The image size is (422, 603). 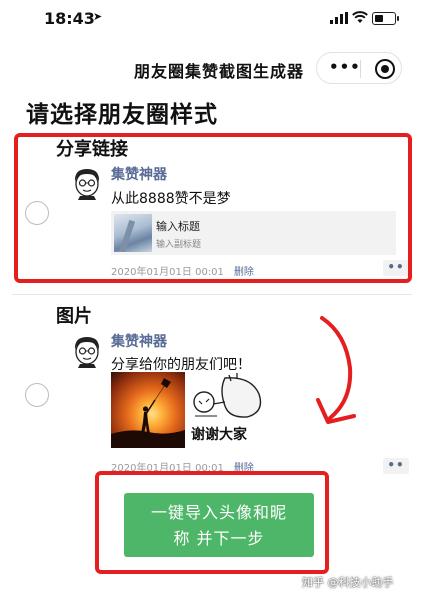 I want to click on capsule-divider, so click(x=360, y=69).